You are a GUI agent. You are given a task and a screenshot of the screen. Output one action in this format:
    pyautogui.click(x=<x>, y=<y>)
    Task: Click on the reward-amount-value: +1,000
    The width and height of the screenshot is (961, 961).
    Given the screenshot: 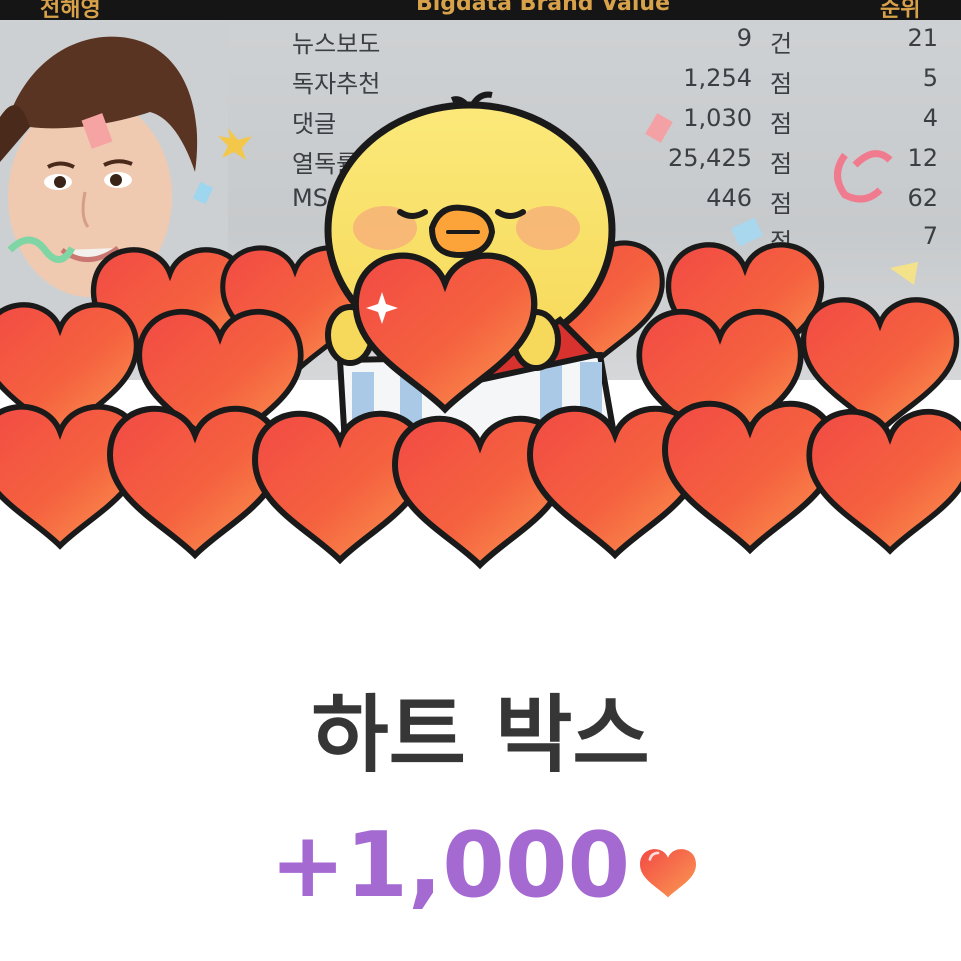 What is the action you would take?
    pyautogui.click(x=450, y=865)
    